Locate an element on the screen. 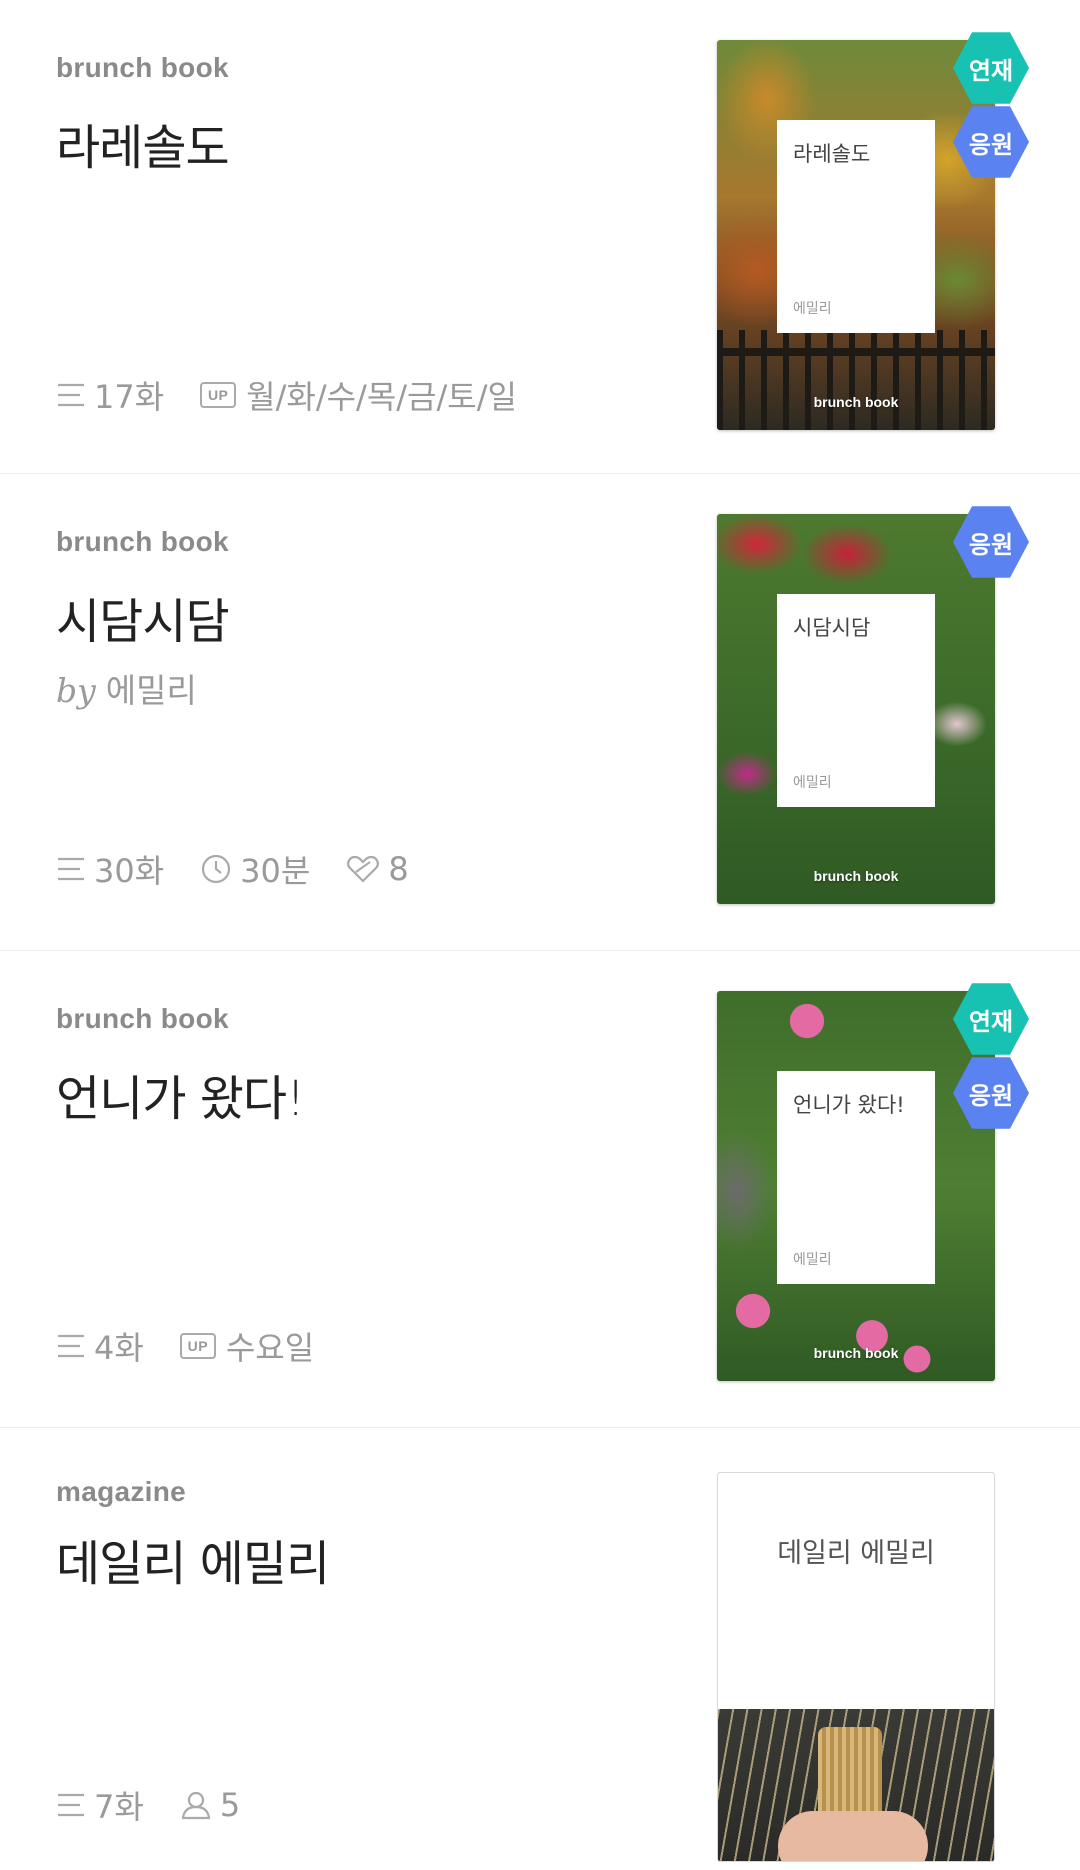 The width and height of the screenshot is (1080, 1870). episode-count-text: 17화 is located at coordinates (129, 397).